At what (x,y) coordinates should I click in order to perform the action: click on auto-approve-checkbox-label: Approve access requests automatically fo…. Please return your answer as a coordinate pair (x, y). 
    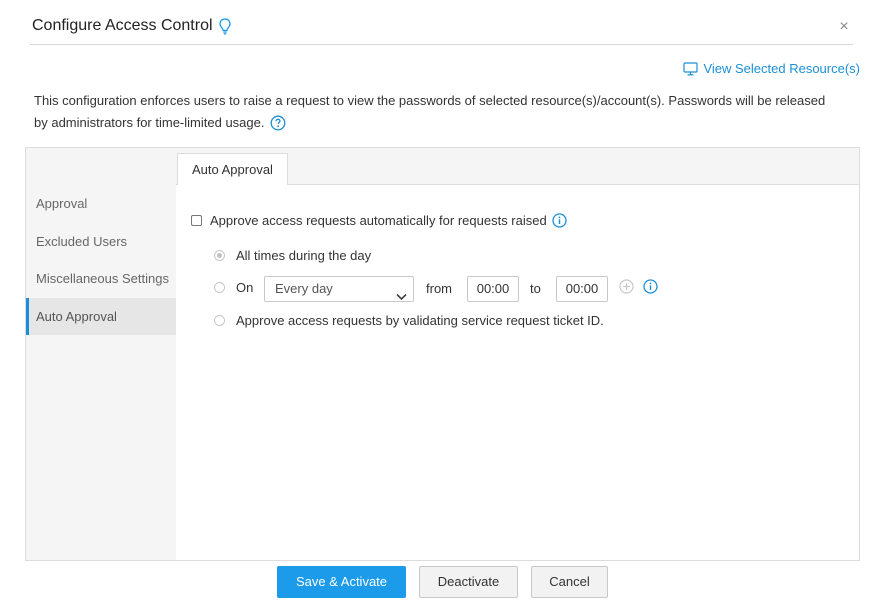
    Looking at the image, I should click on (378, 220).